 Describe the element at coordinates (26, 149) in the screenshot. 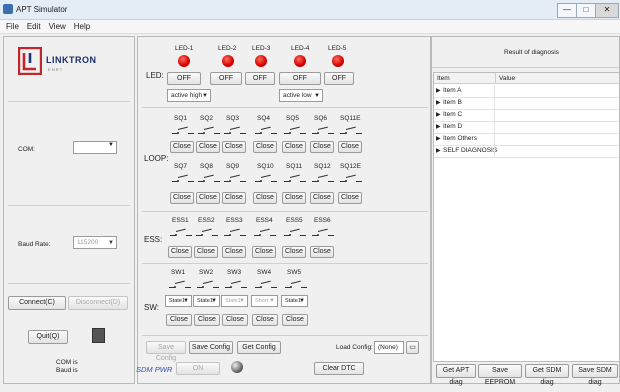

I see `com-label: COM:` at that location.